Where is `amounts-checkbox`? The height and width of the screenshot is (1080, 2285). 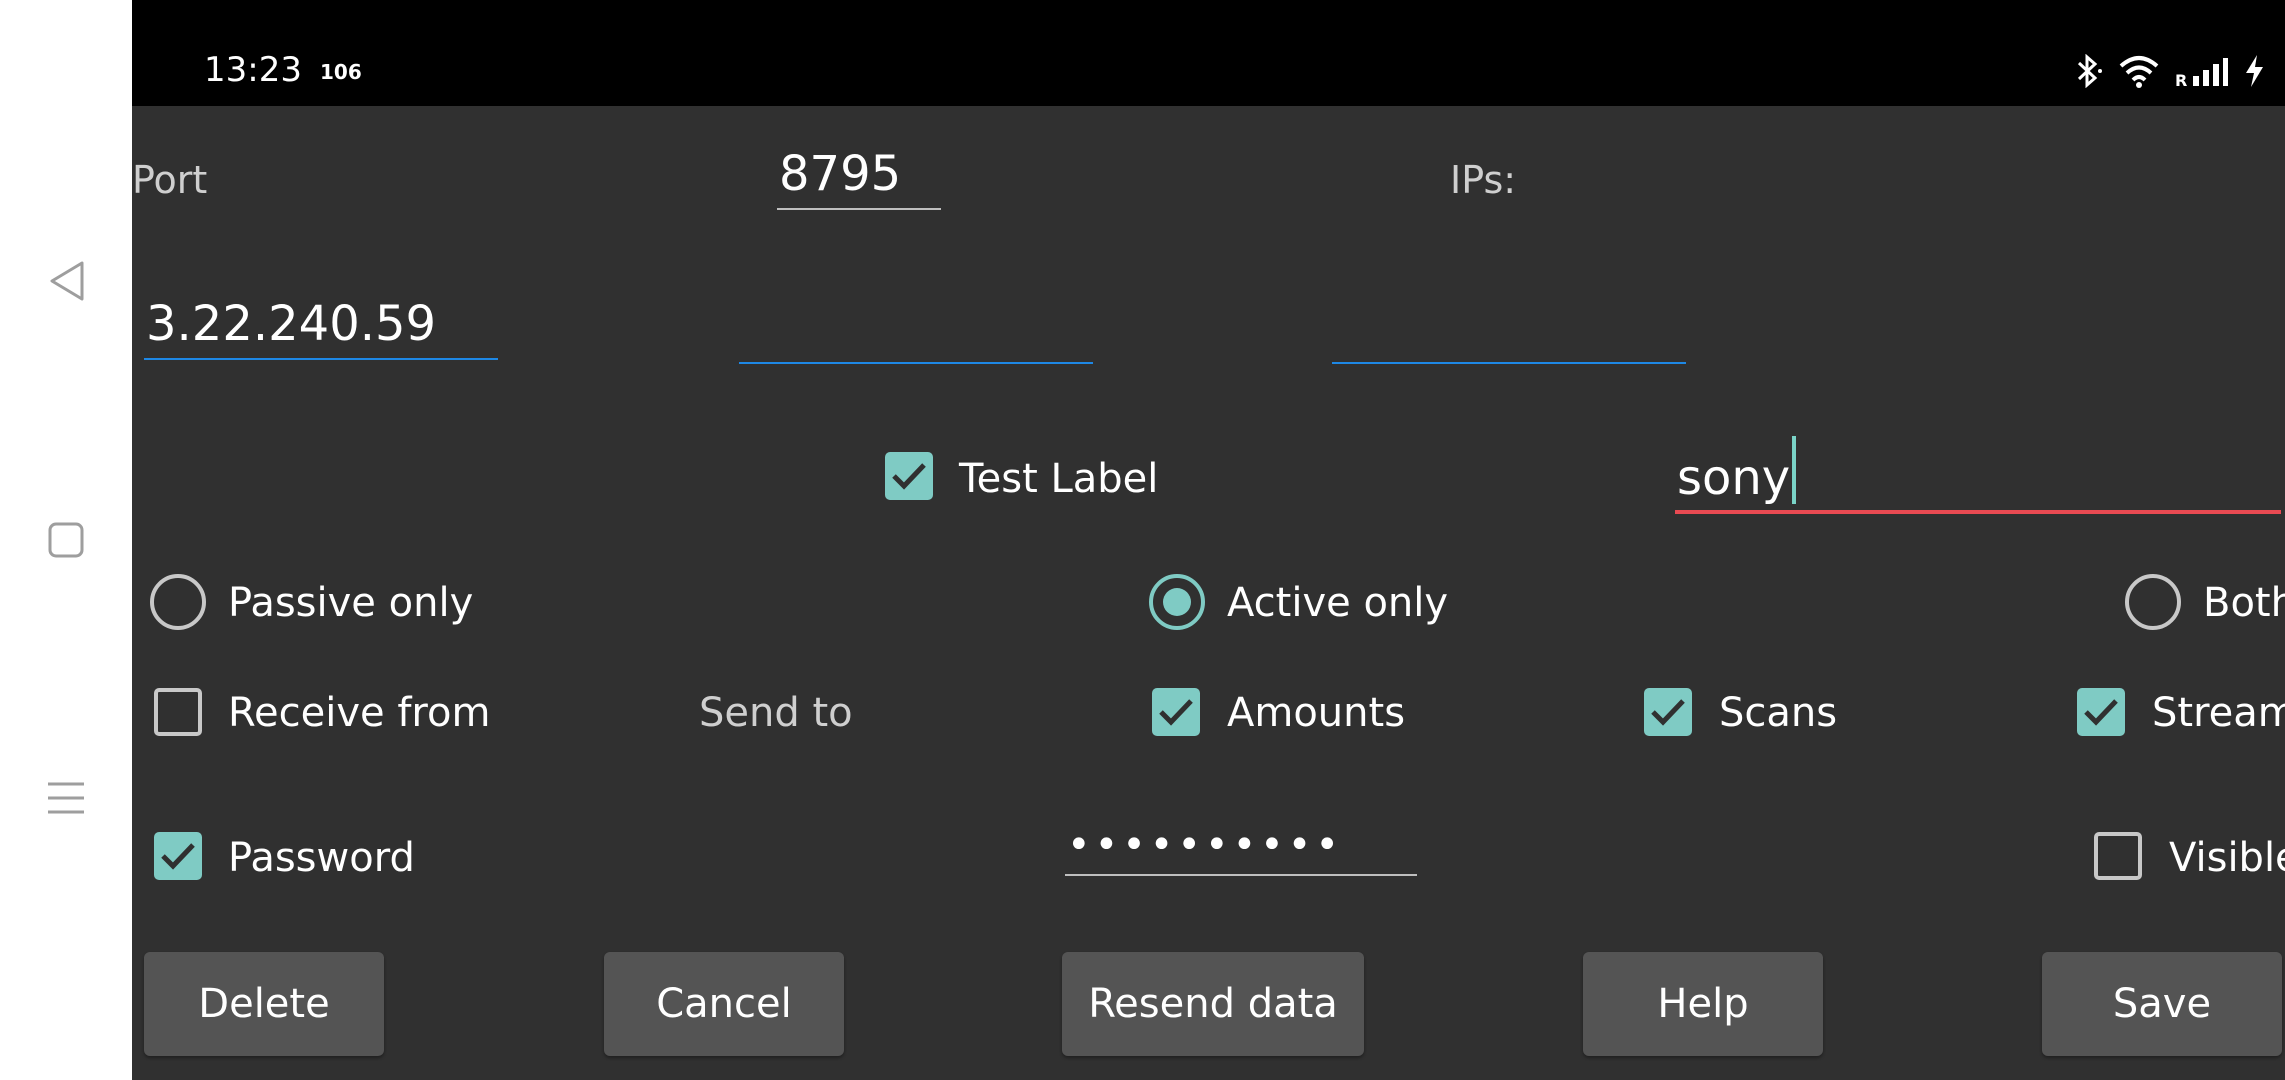 amounts-checkbox is located at coordinates (1176, 712).